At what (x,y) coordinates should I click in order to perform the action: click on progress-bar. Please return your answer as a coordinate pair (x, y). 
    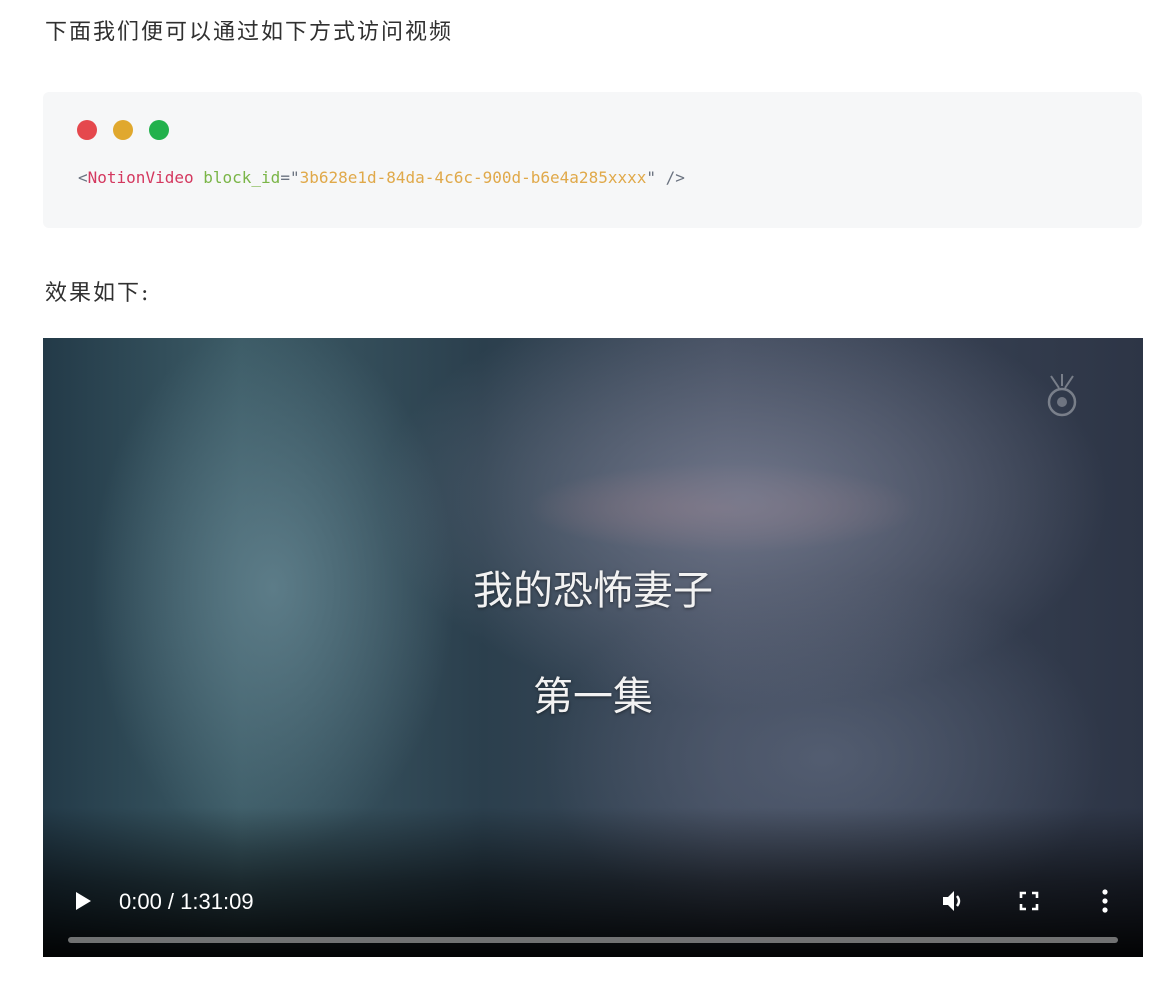
    Looking at the image, I should click on (593, 940).